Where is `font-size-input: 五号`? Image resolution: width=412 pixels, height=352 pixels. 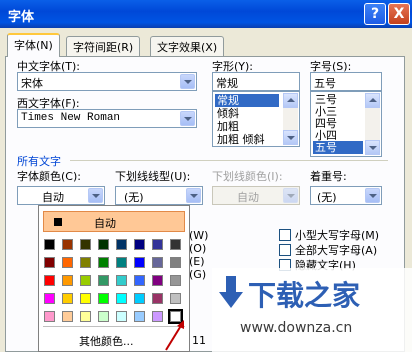 font-size-input: 五号 is located at coordinates (346, 81).